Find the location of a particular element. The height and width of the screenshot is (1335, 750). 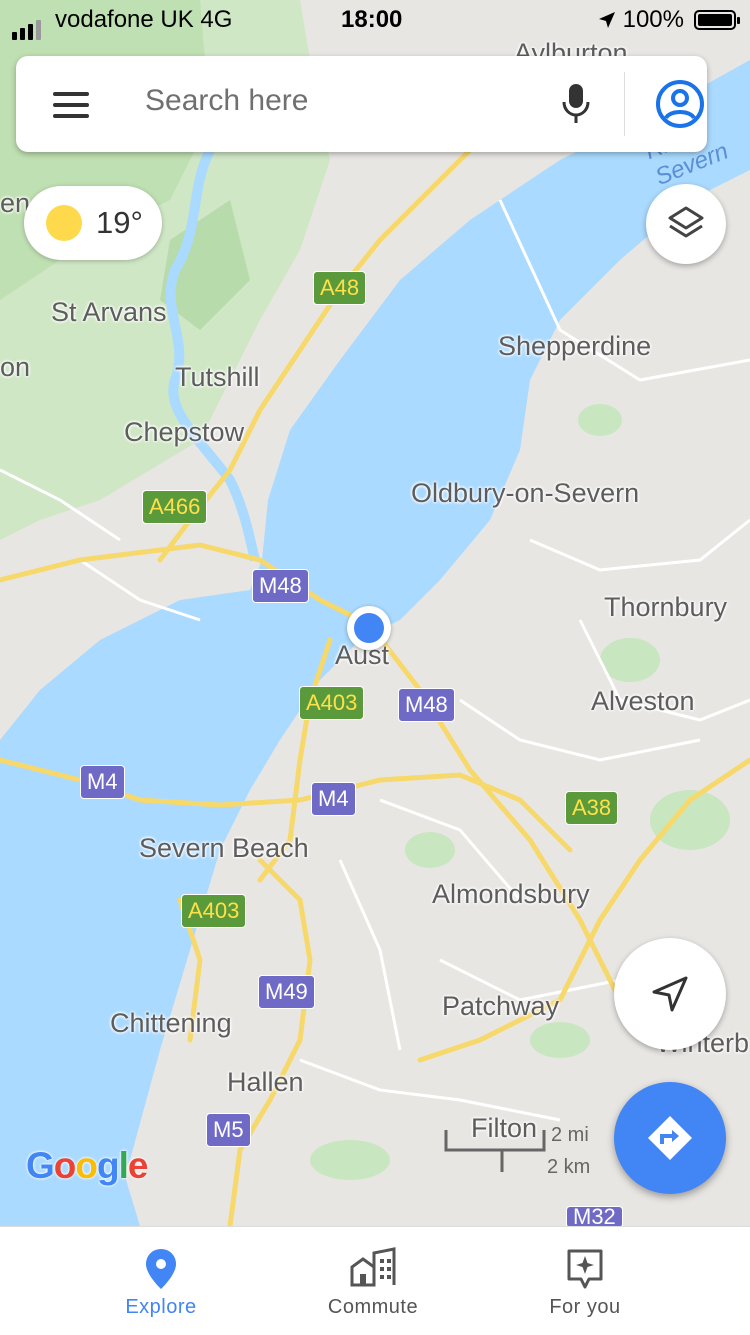

battery-percent: 100% is located at coordinates (653, 19).